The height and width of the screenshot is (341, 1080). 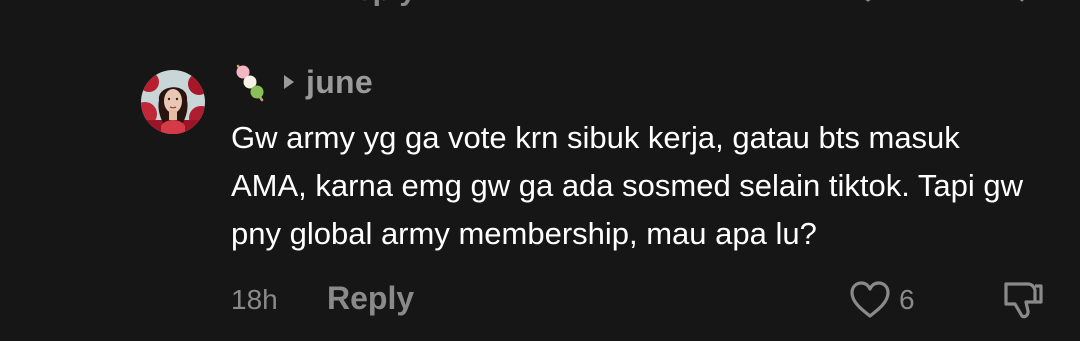 I want to click on profile-photo-icon, so click(x=173, y=102).